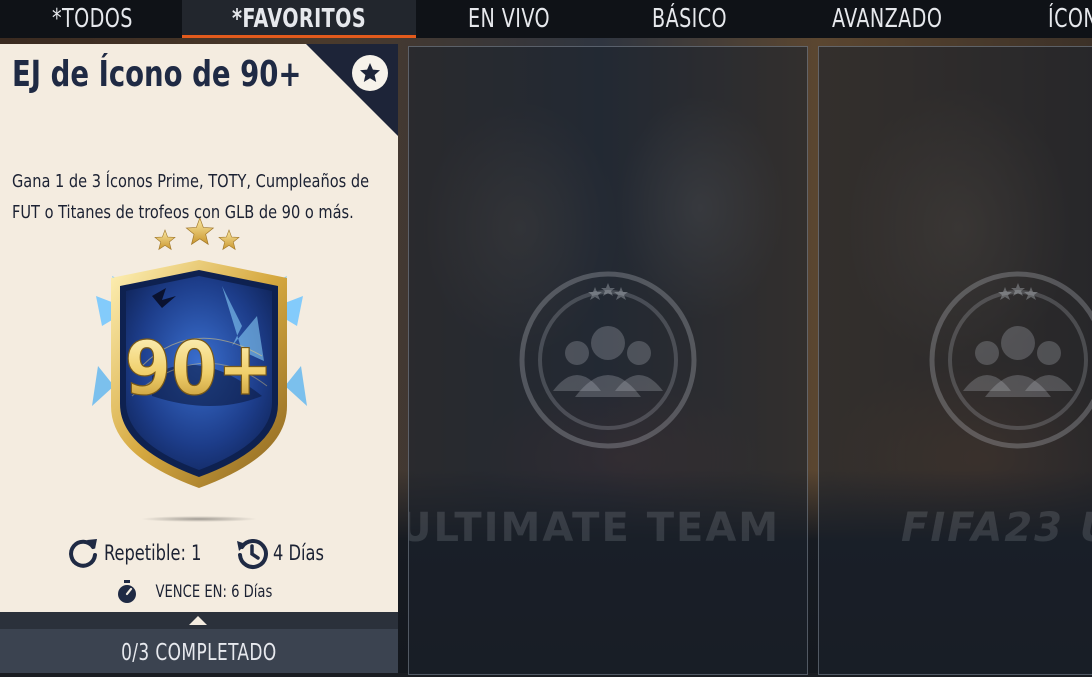 The width and height of the screenshot is (1092, 677). I want to click on refresh-label: 4 Días, so click(299, 553).